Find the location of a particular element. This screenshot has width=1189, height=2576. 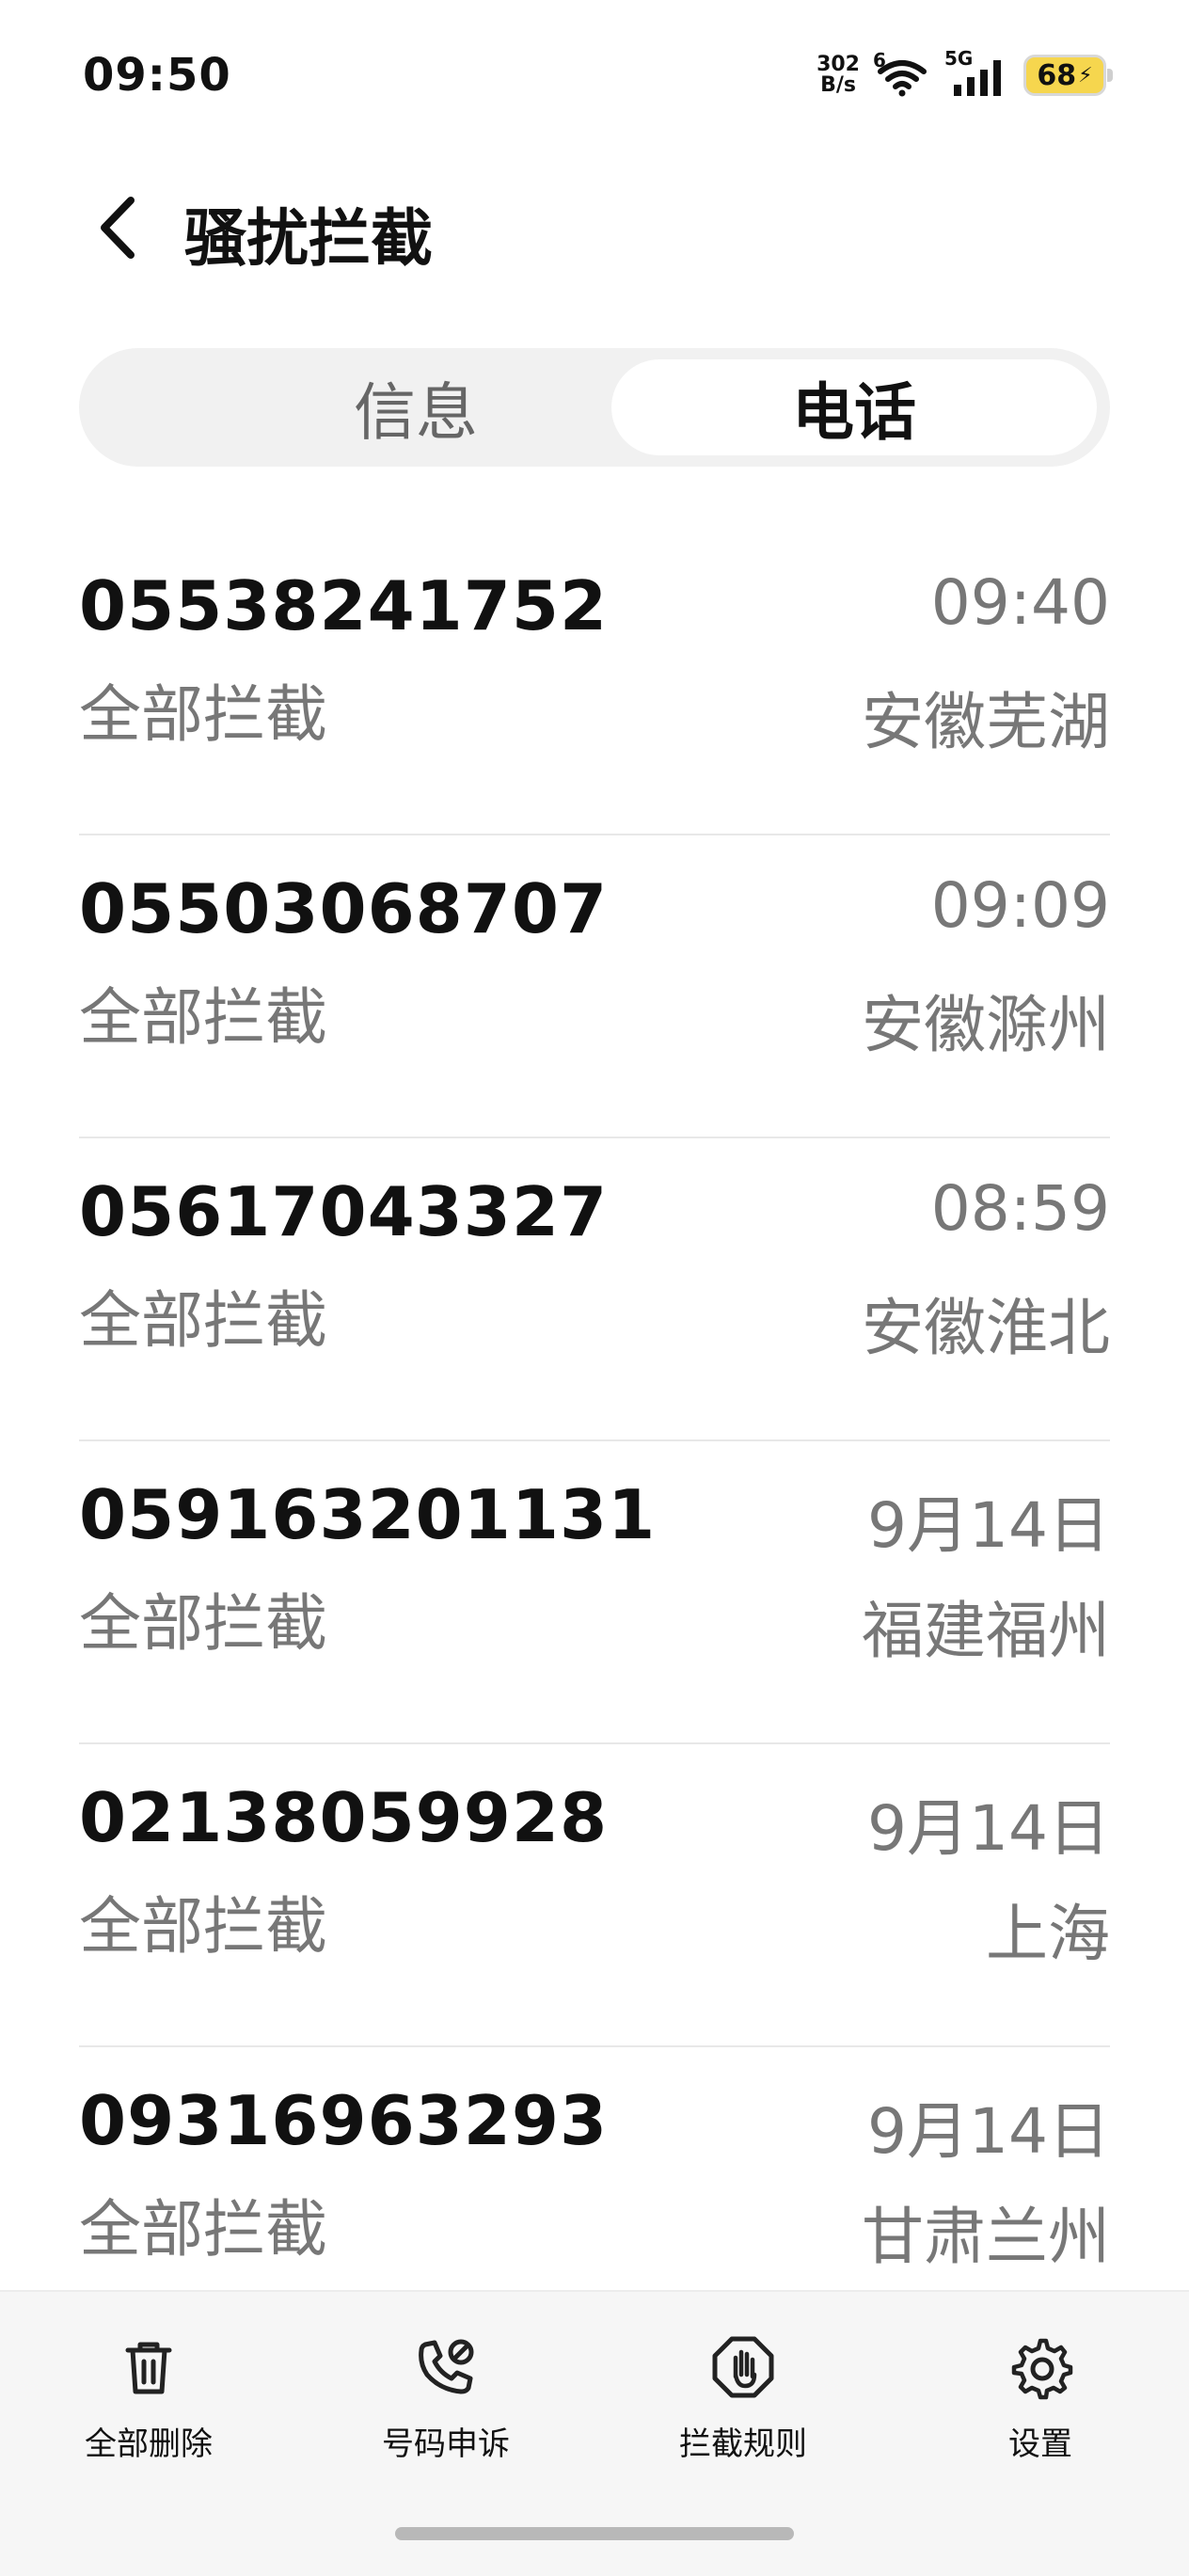

block-rules-button: 拦截规则 is located at coordinates (744, 2398).